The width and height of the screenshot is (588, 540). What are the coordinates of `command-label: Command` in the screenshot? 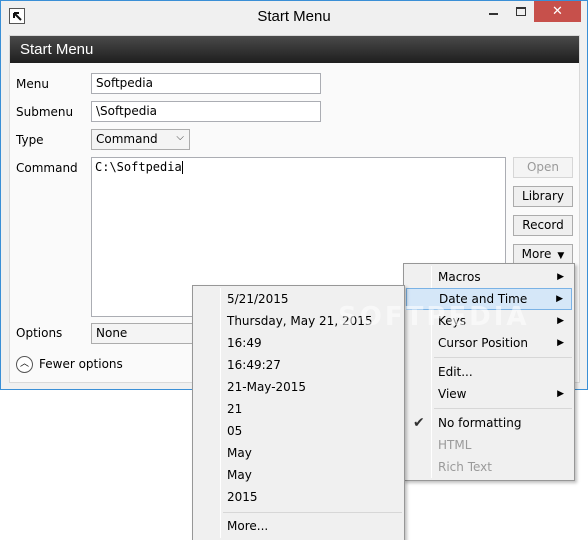 It's located at (47, 168).